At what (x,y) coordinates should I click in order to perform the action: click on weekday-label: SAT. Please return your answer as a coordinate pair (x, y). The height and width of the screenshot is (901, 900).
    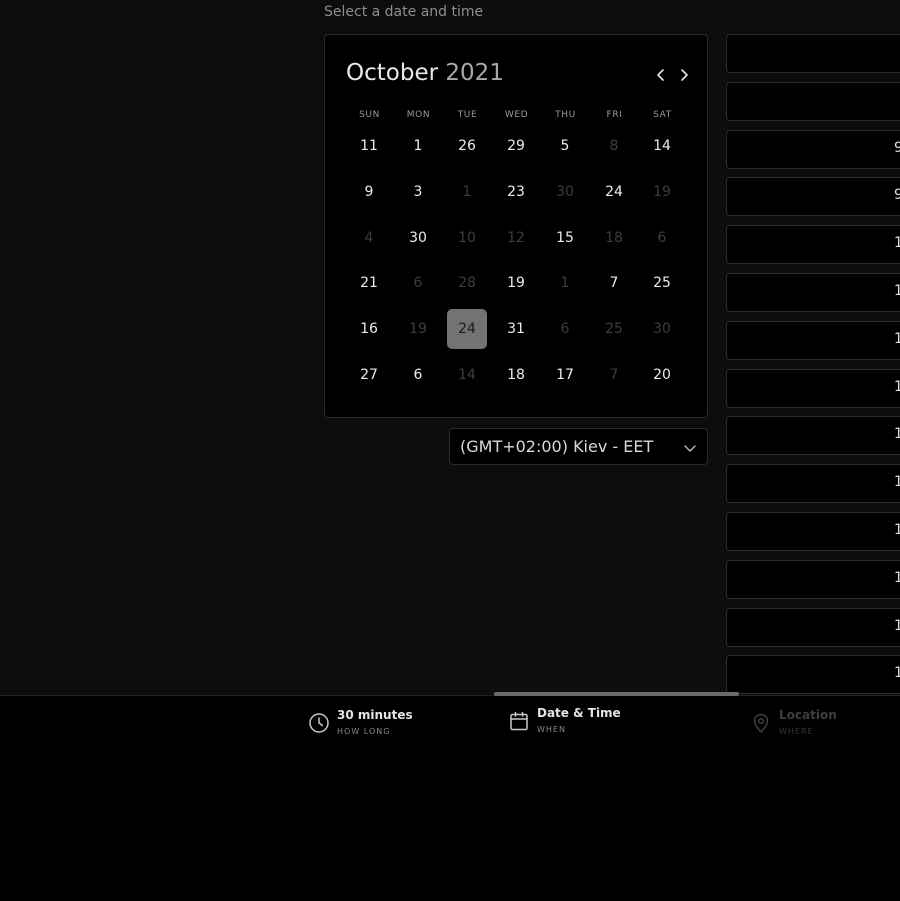
    Looking at the image, I should click on (662, 115).